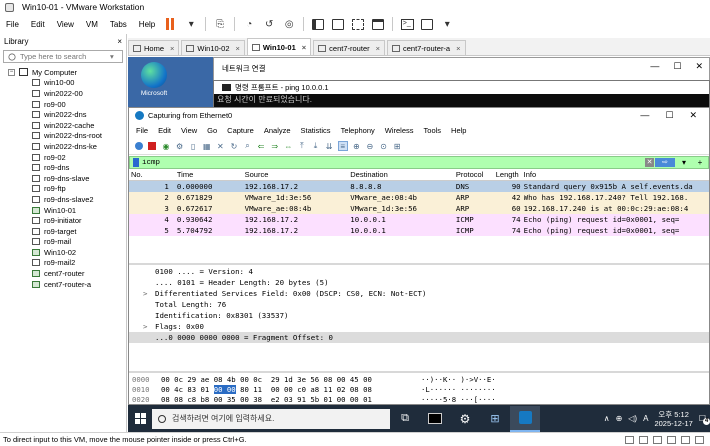 The width and height of the screenshot is (710, 446). I want to click on detail-line: .... 0101 = Header Length: 20 bytes (5), so click(419, 282).